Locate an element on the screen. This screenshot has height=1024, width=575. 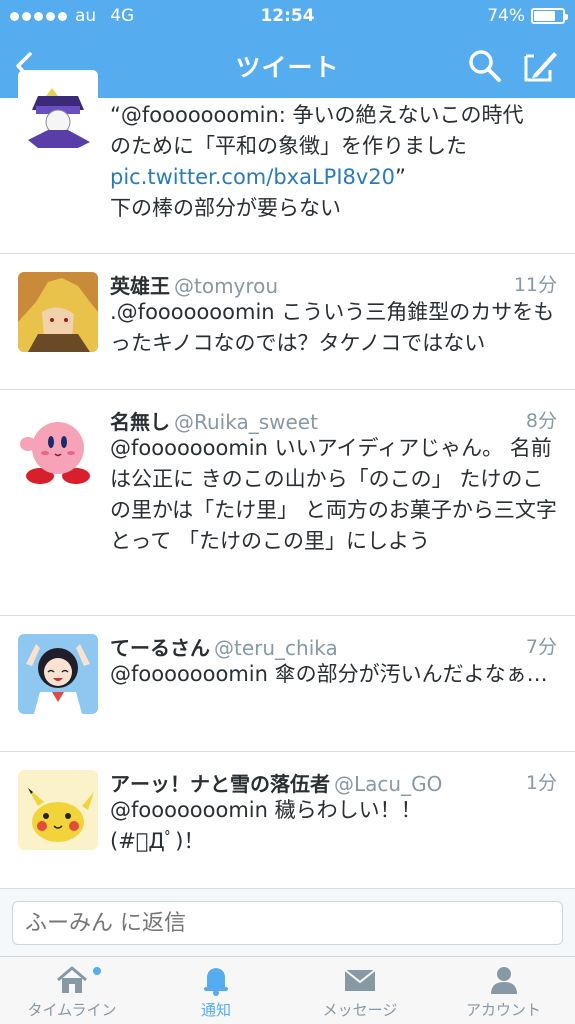
search-button is located at coordinates (485, 66).